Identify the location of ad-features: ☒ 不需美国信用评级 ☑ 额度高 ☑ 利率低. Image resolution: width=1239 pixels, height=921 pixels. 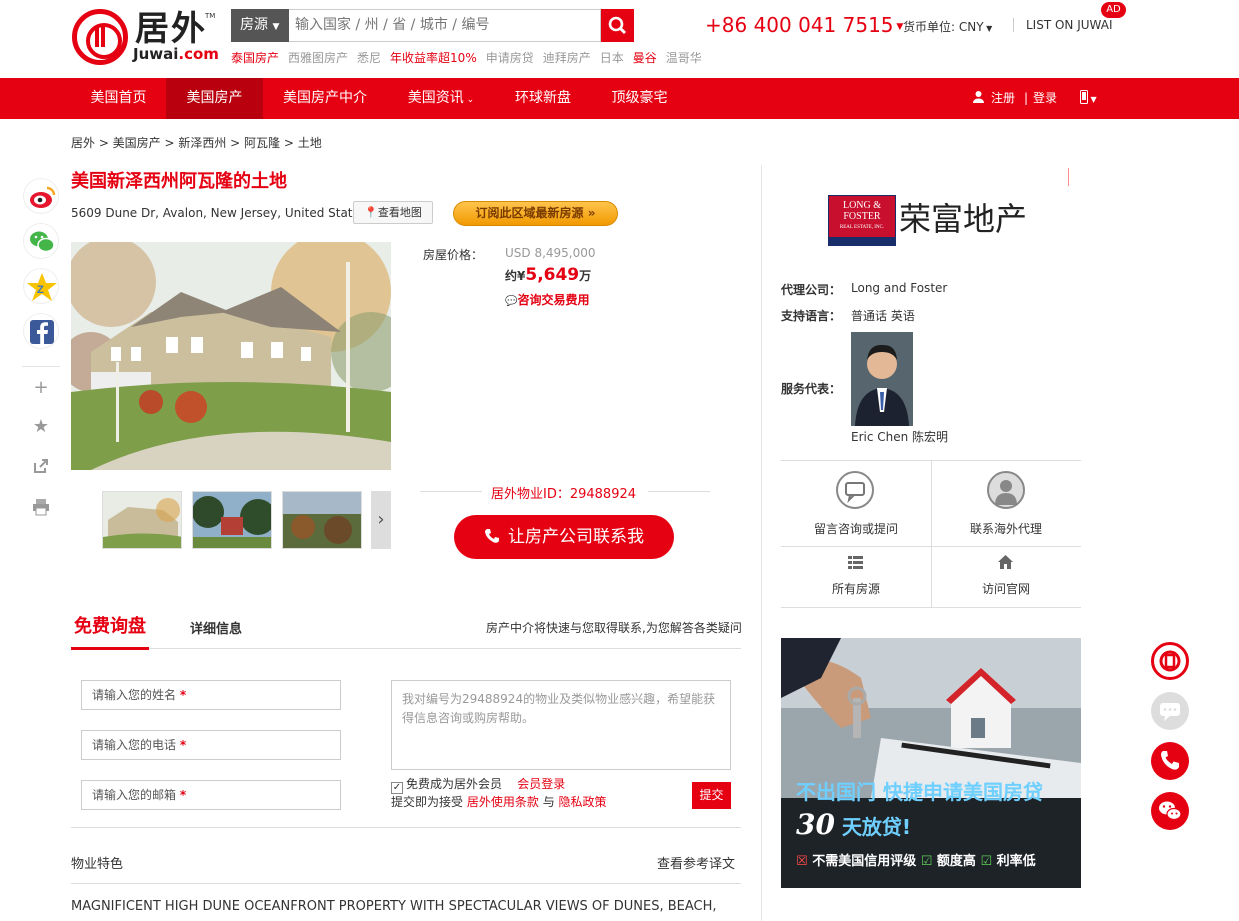
(916, 859).